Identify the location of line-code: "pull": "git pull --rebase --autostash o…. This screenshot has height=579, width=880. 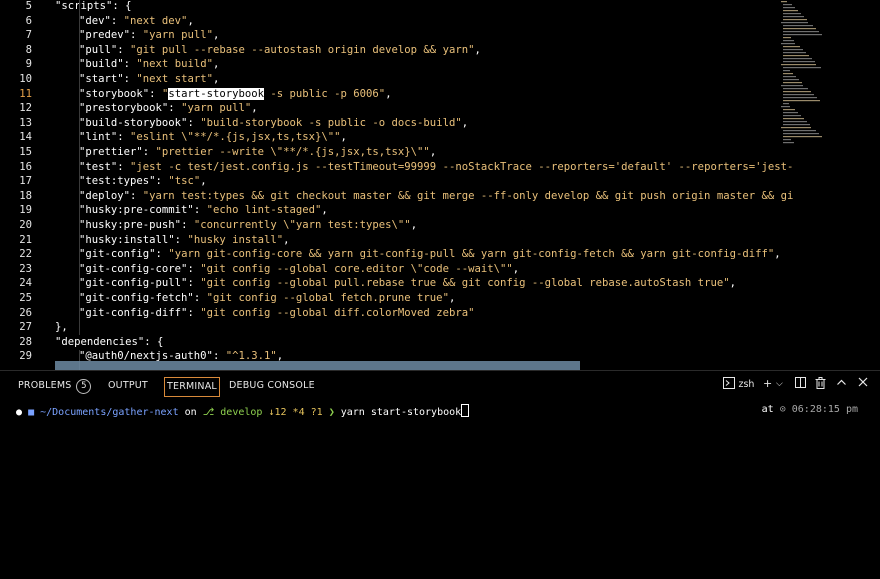
(280, 50).